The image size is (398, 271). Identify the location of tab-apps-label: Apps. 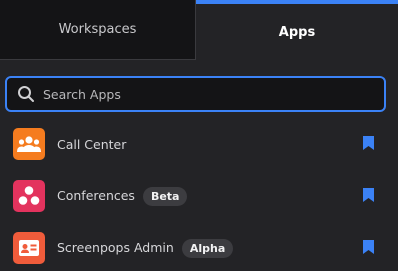
(297, 32).